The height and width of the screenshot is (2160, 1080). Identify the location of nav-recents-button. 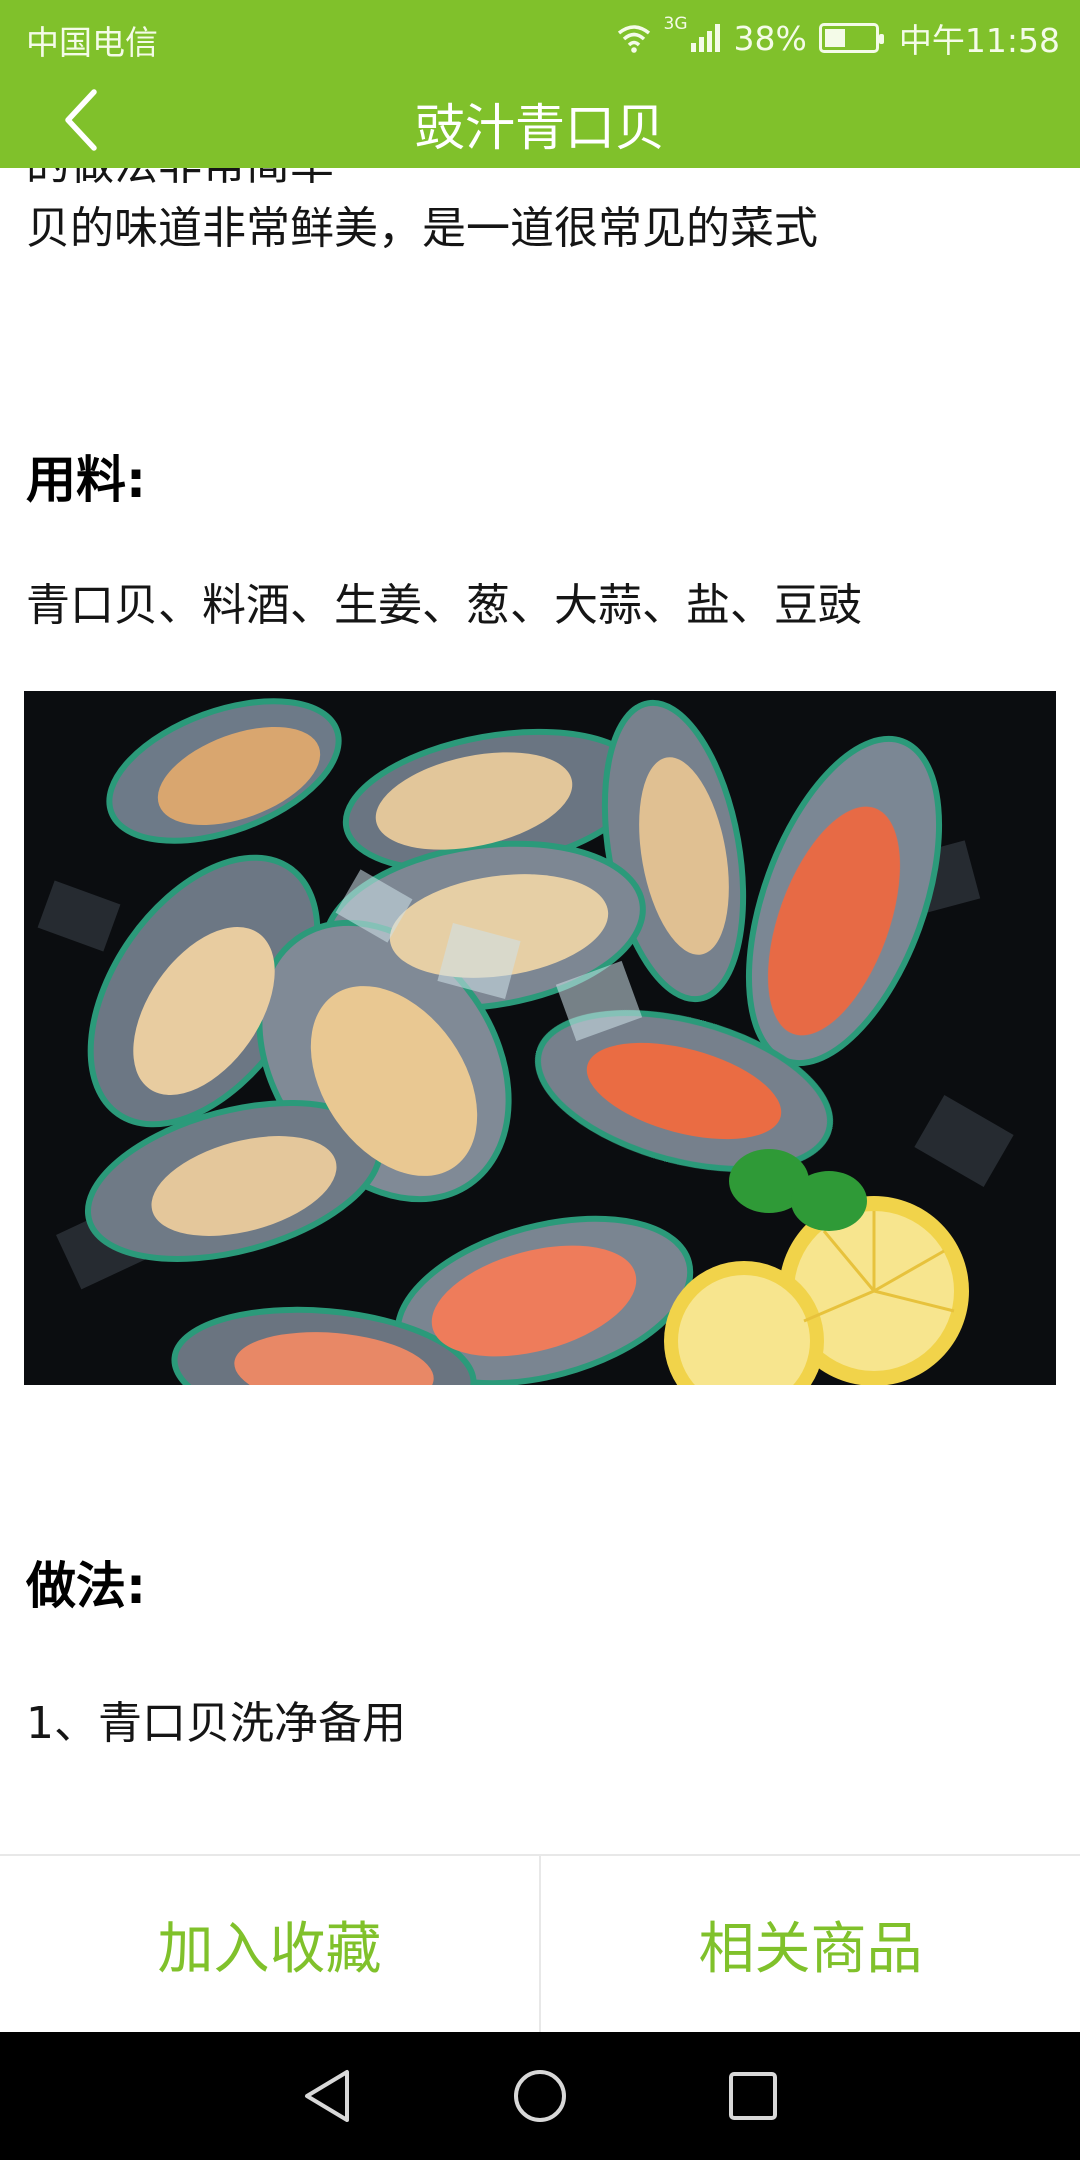
(753, 2096).